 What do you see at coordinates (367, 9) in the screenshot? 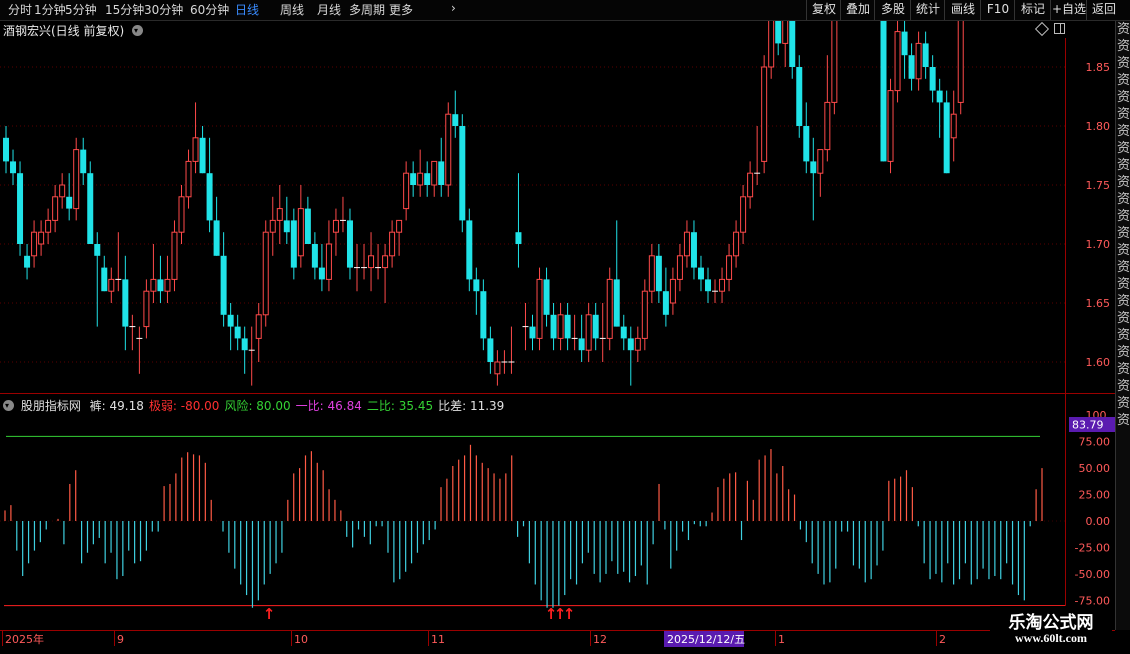
I see `period-tab: 多周期` at bounding box center [367, 9].